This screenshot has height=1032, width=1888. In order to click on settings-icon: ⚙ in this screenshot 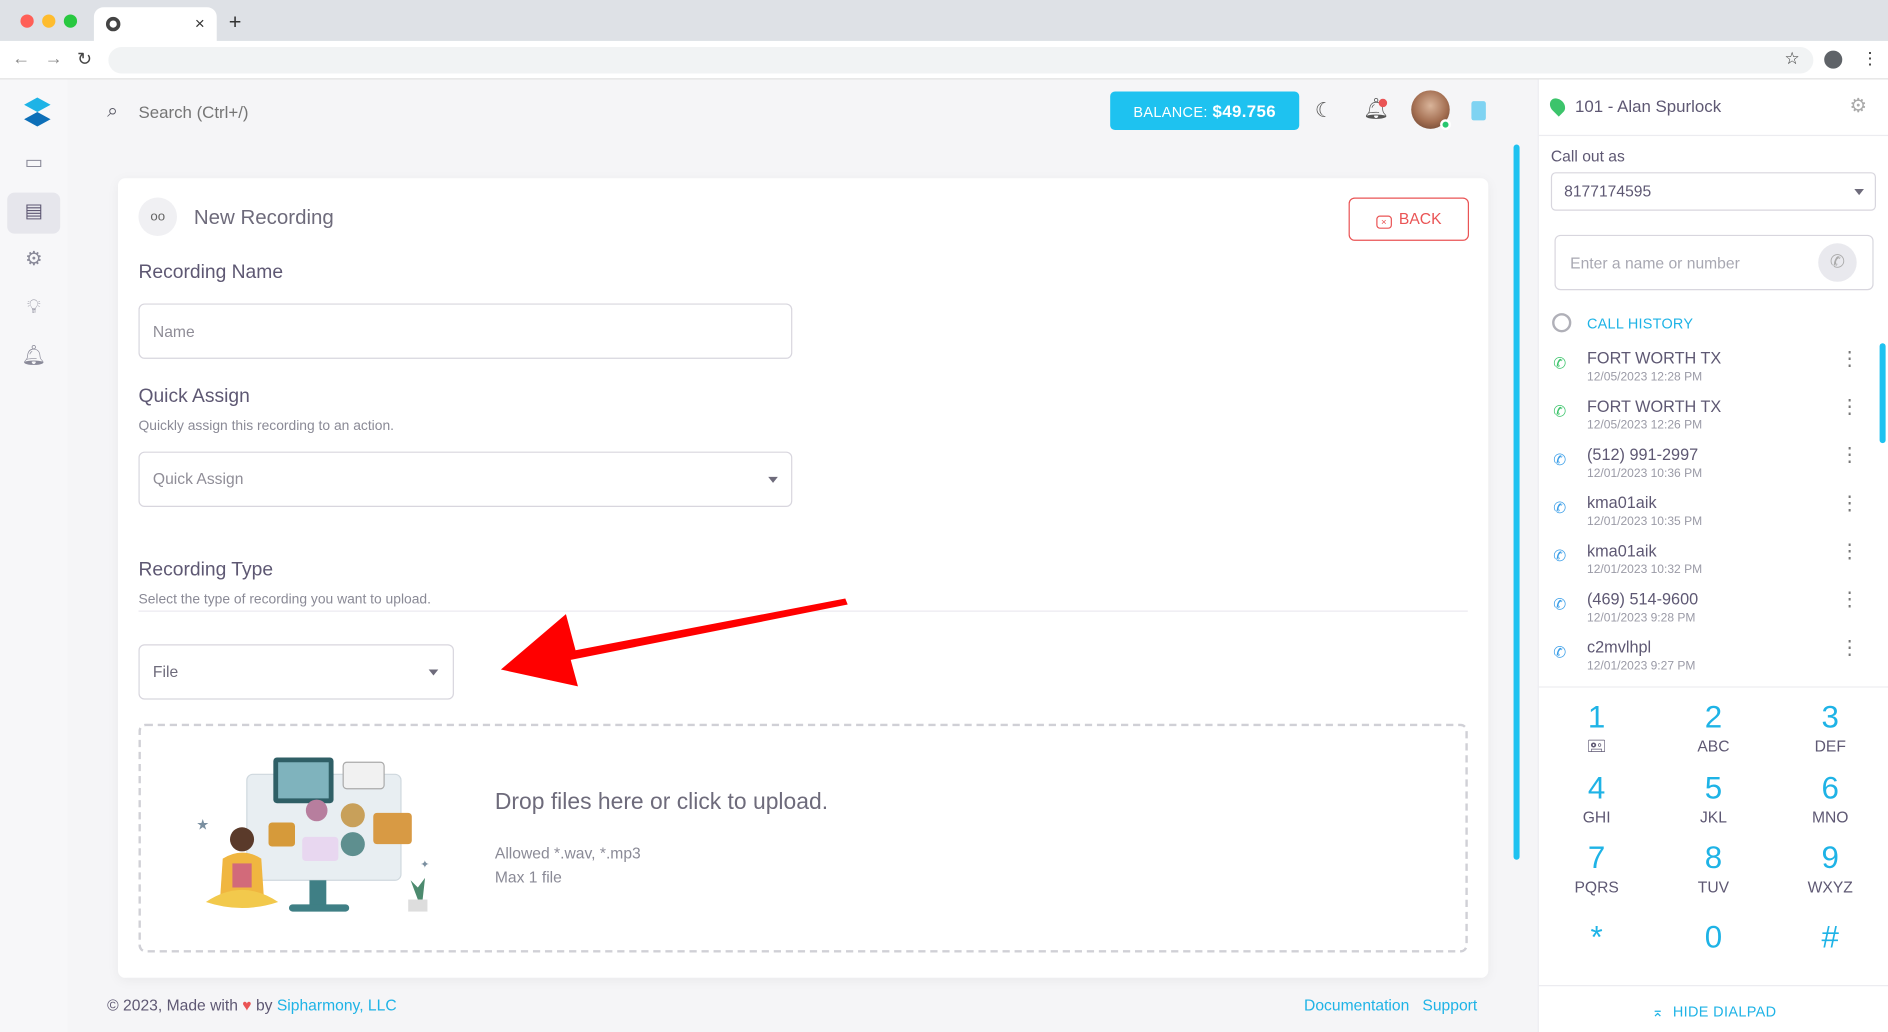, I will do `click(34, 260)`.